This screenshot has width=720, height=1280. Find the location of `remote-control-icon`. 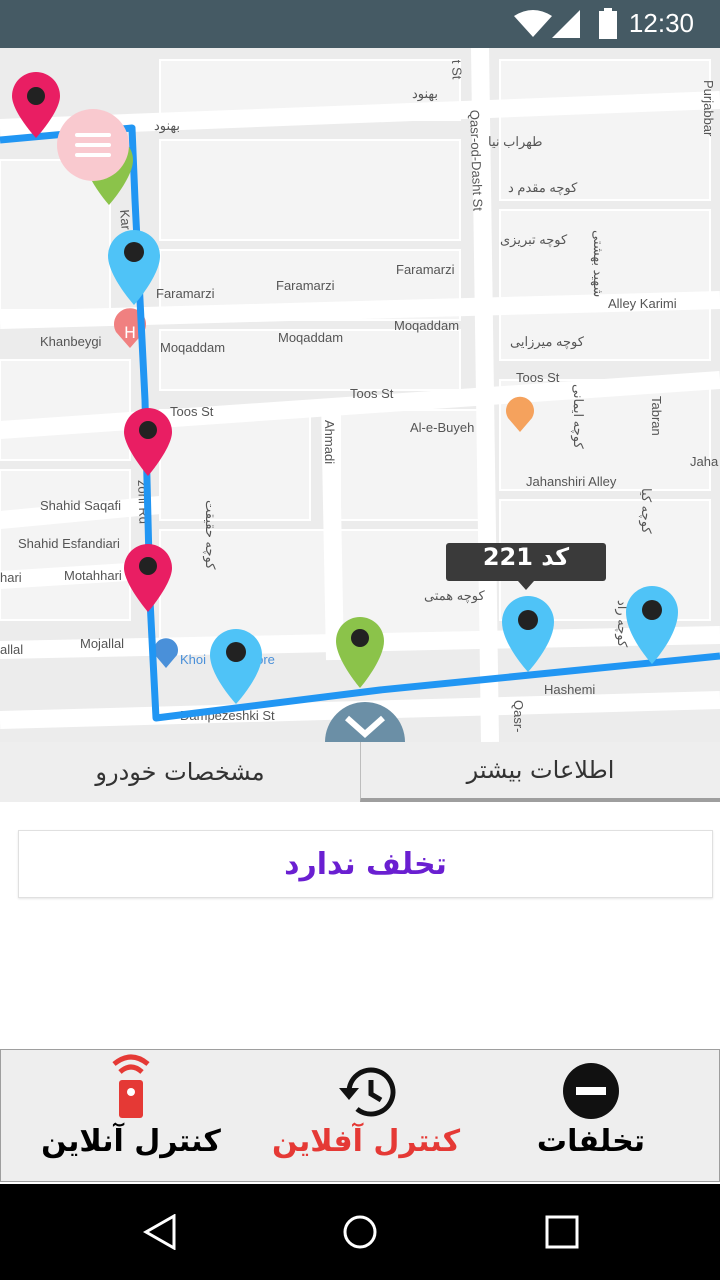

remote-control-icon is located at coordinates (131, 1086).